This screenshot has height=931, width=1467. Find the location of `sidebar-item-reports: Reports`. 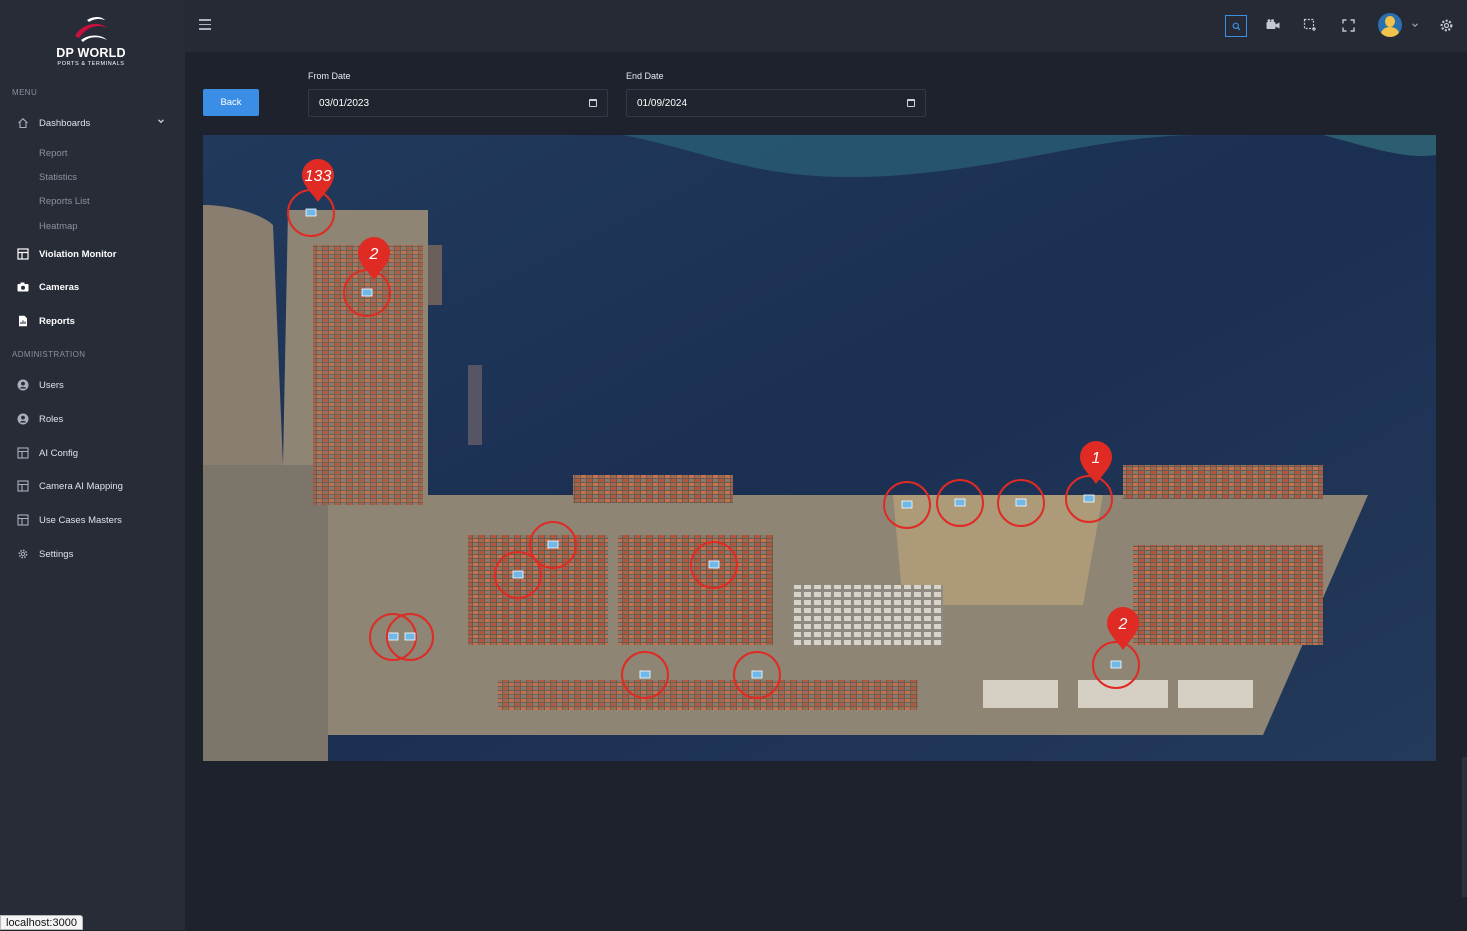

sidebar-item-reports: Reports is located at coordinates (45, 321).